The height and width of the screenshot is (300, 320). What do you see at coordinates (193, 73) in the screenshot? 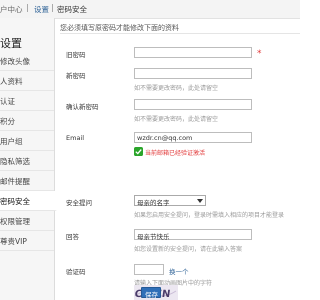
I see `new-password-field` at bounding box center [193, 73].